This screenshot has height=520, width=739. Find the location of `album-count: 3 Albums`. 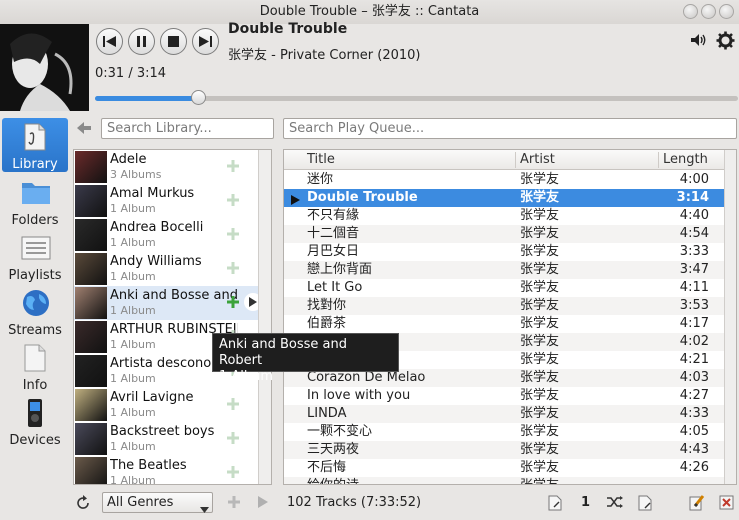

album-count: 3 Albums is located at coordinates (136, 174).